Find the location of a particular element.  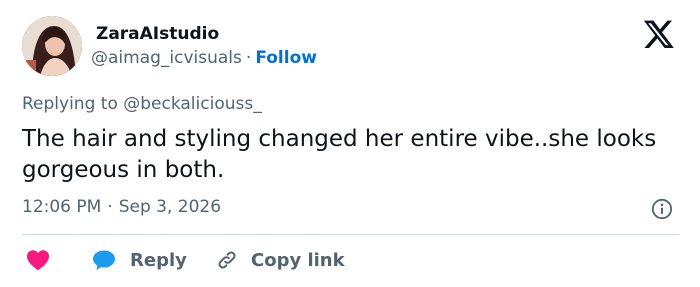

tweet-time: 12:06 PM is located at coordinates (62, 207).